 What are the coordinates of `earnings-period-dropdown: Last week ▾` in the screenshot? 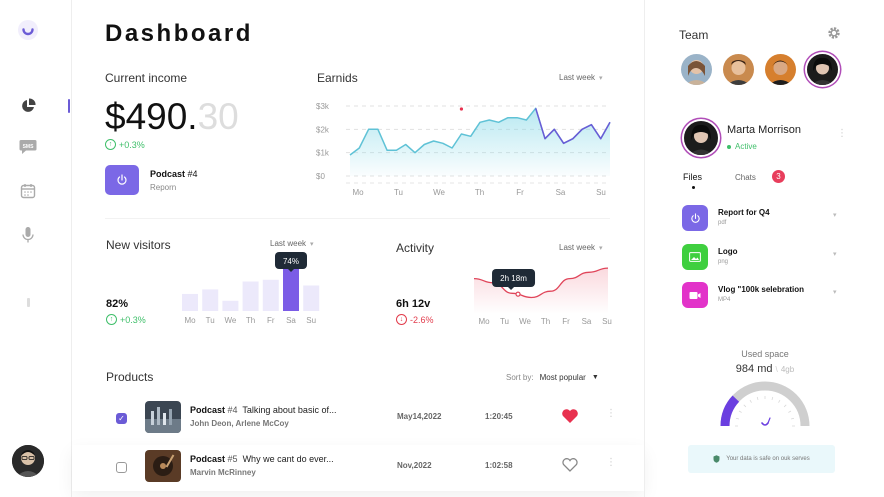 It's located at (581, 77).